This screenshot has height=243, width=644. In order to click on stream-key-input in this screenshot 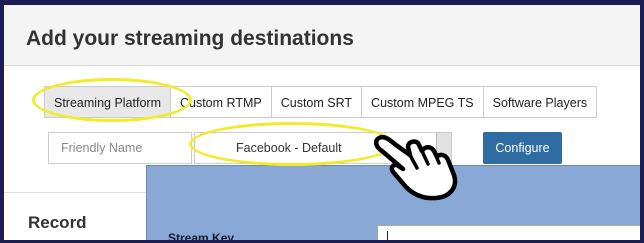, I will do `click(508, 232)`.